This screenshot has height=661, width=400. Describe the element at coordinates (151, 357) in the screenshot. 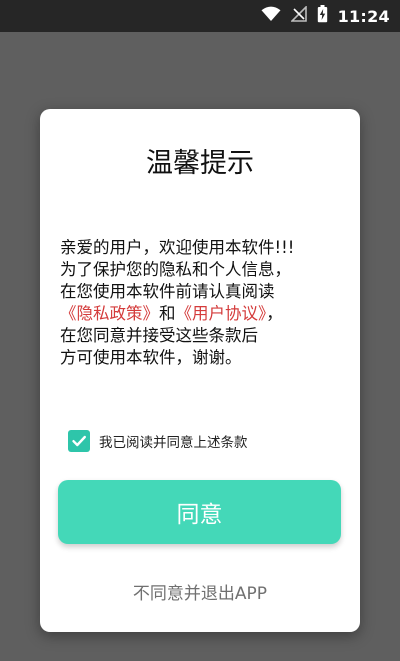

I see `message-line: 方可使用本软件，谢谢。` at that location.